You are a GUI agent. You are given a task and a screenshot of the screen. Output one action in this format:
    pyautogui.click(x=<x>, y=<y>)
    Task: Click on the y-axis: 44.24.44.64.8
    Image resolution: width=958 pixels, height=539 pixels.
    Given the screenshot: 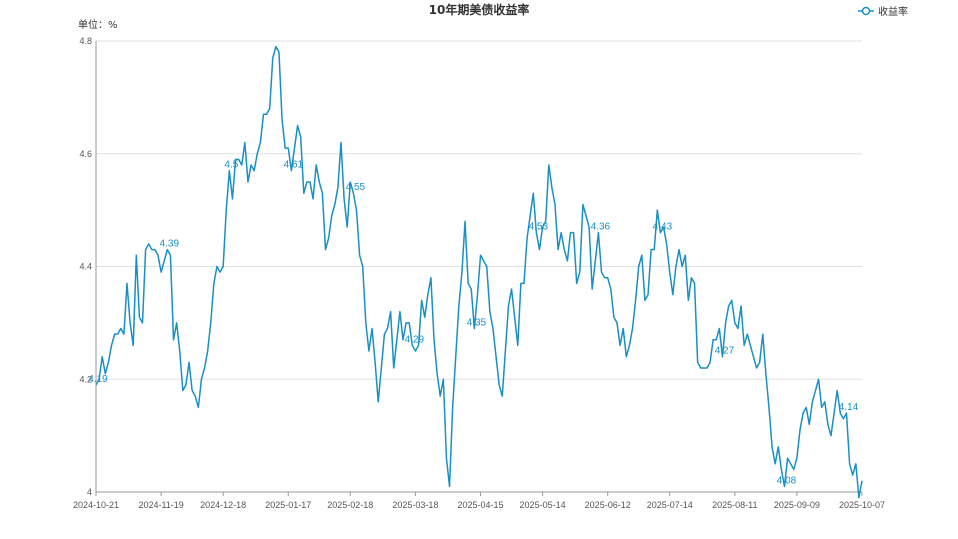 What is the action you would take?
    pyautogui.click(x=88, y=266)
    